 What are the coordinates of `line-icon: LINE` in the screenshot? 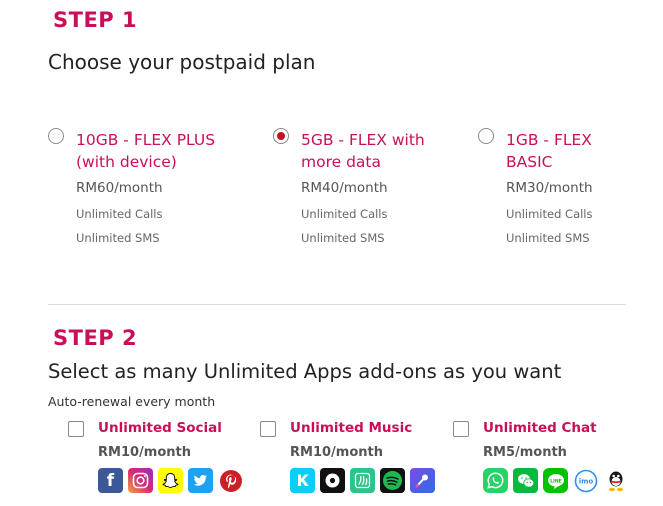 It's located at (555, 480).